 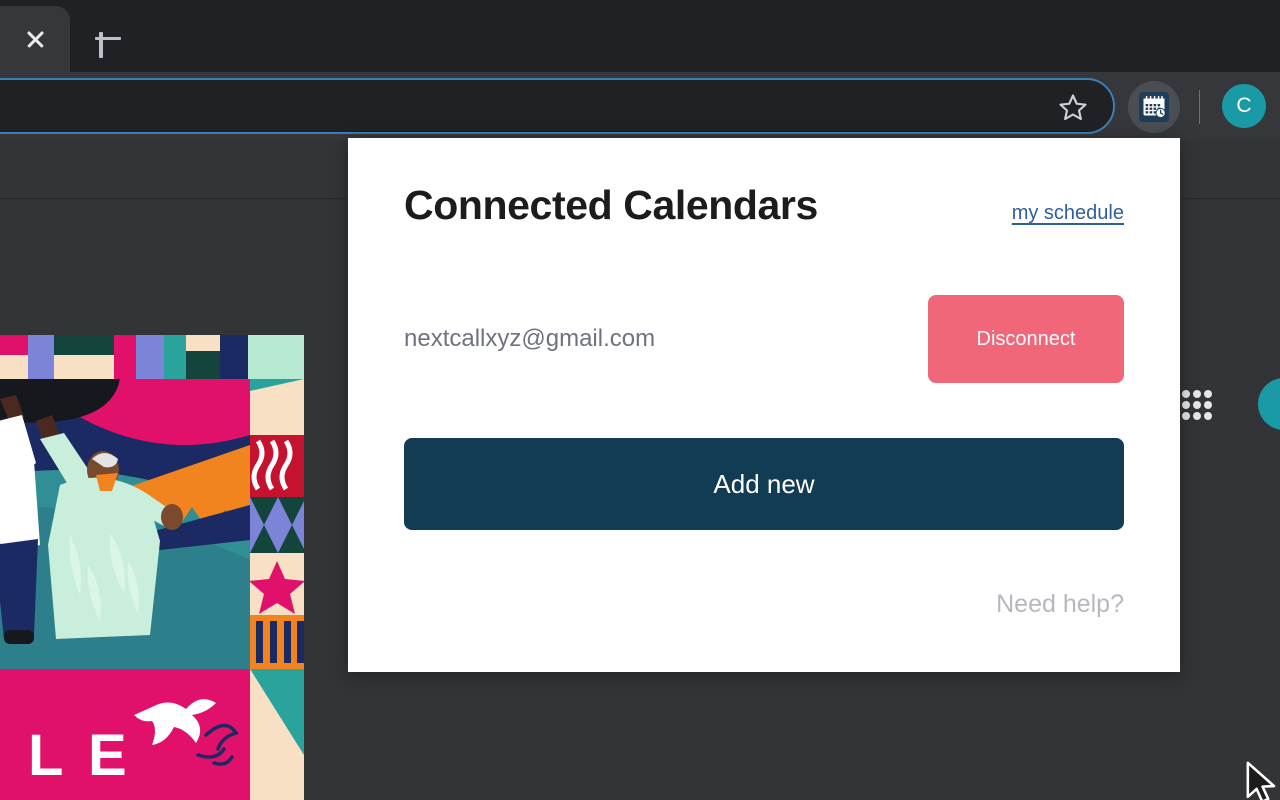 I want to click on doodle-artwork: L E, so click(x=152, y=567).